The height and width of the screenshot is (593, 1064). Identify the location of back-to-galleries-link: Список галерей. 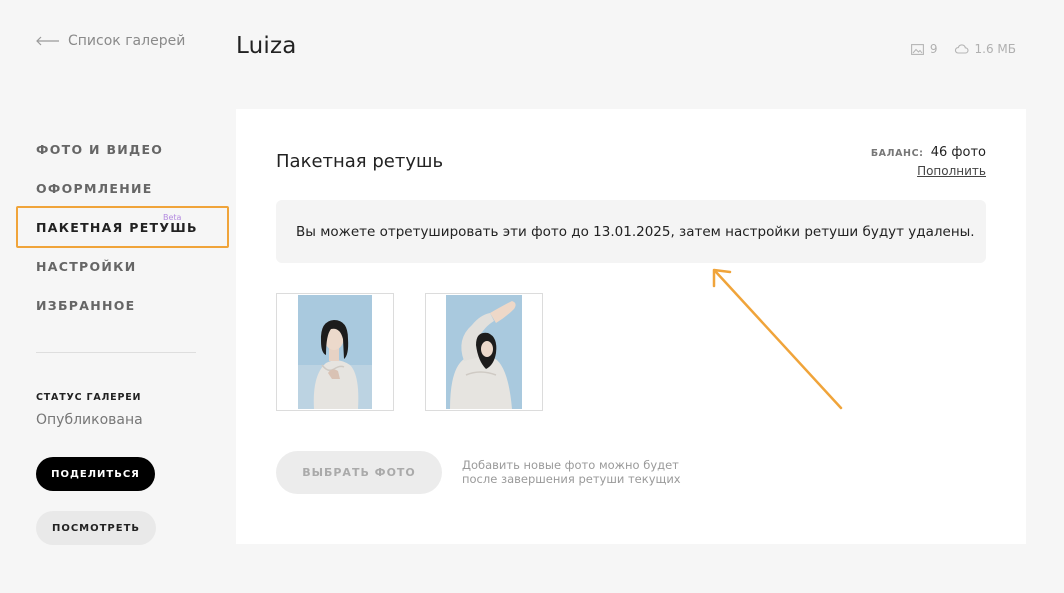
(110, 41).